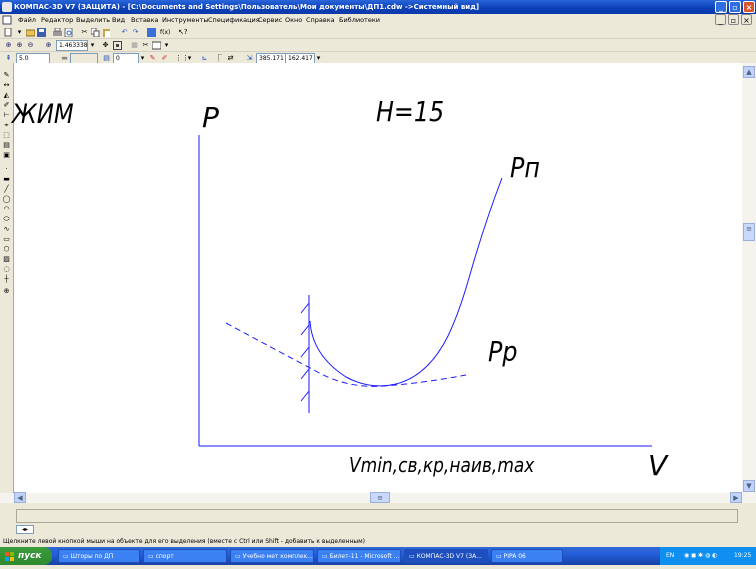  I want to click on kompas-app-icon, so click(7, 7).